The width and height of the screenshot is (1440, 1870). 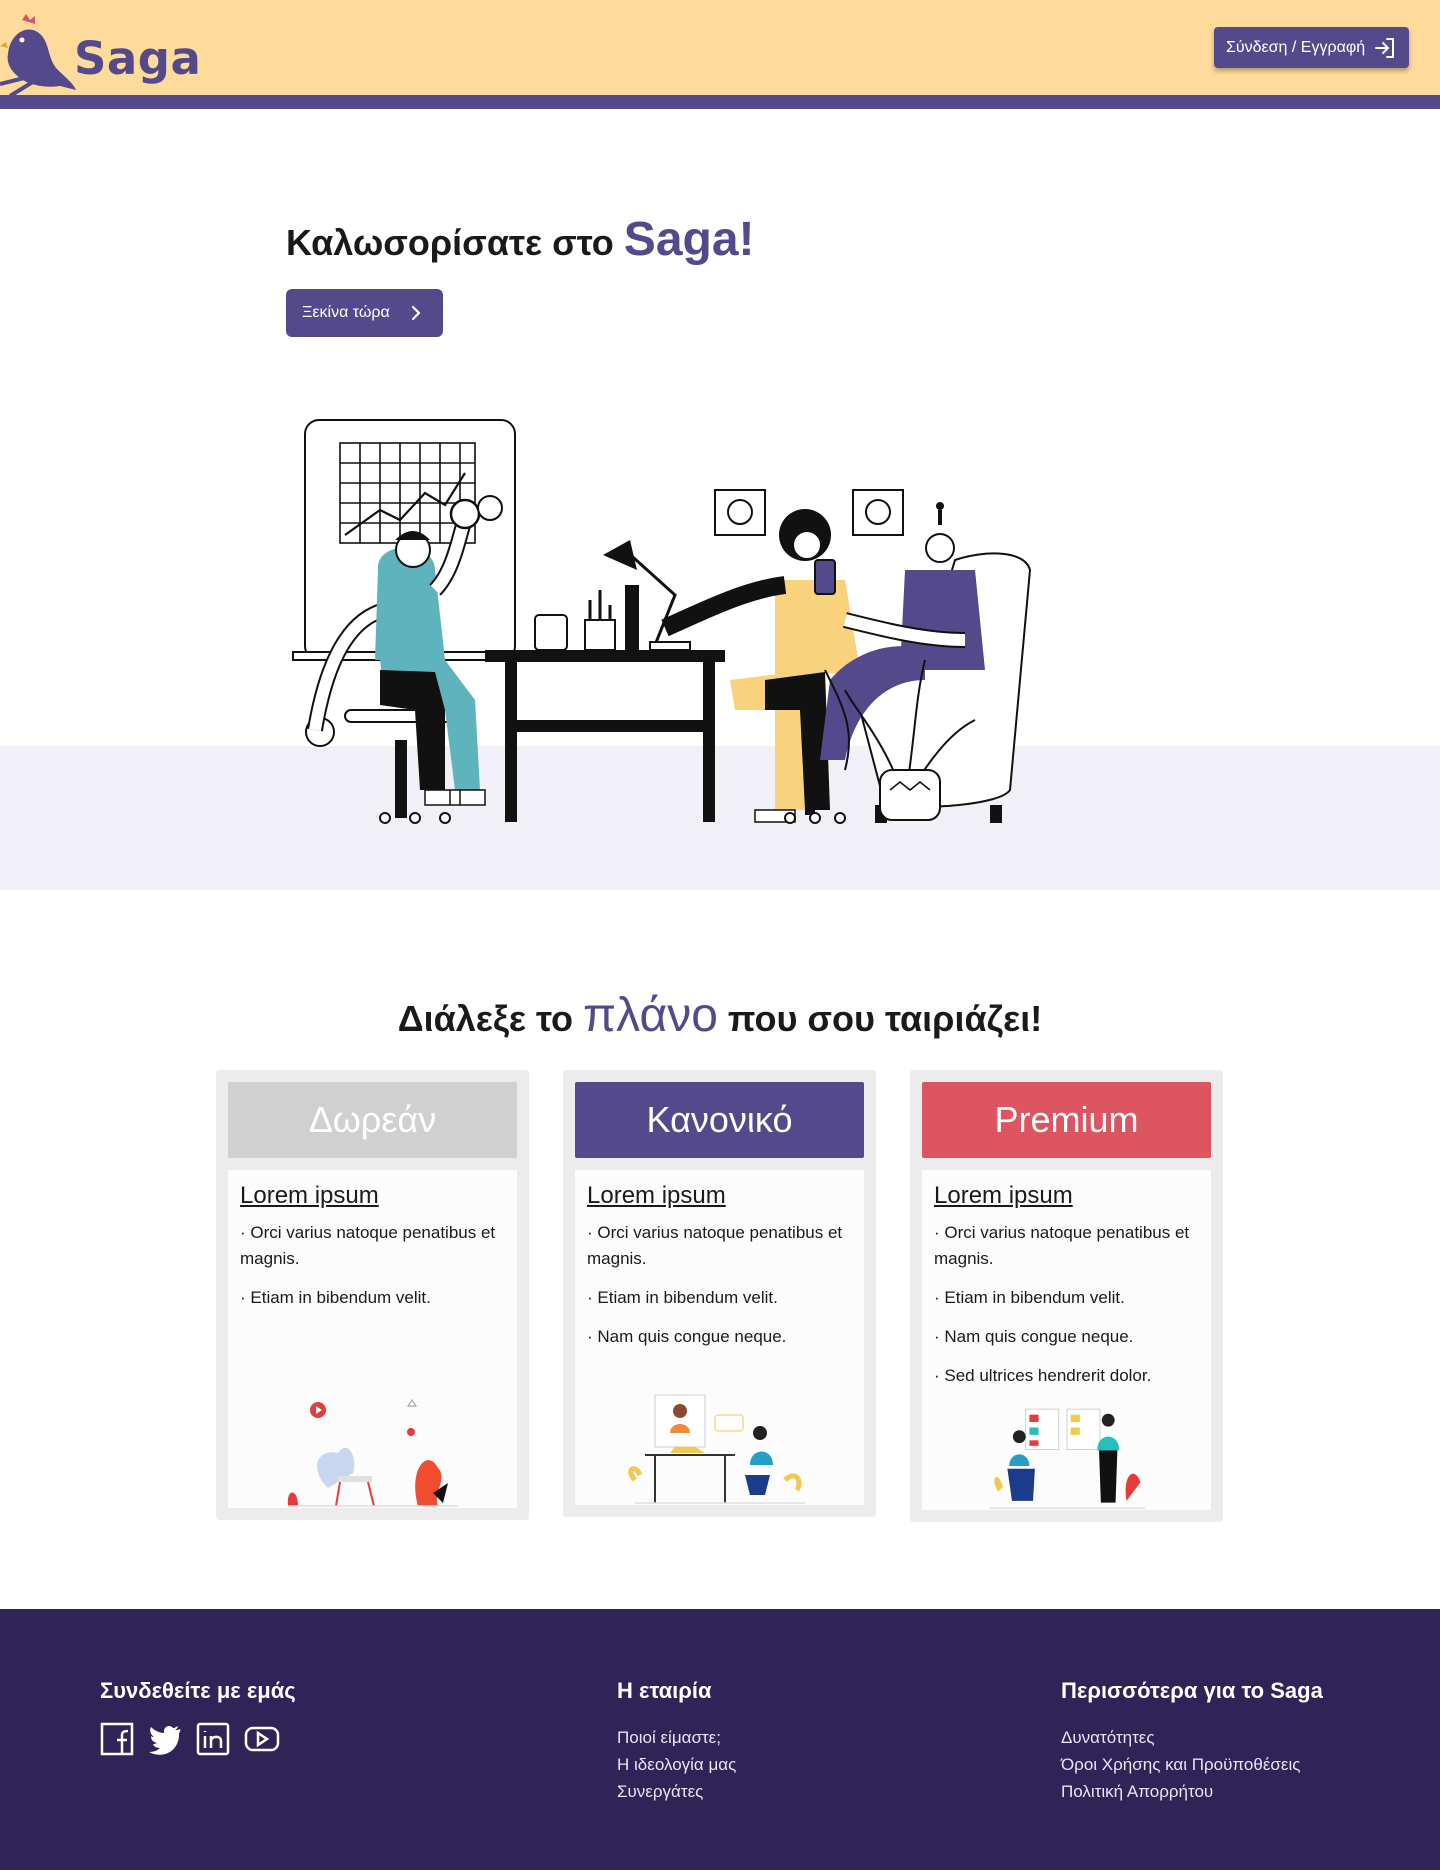 I want to click on login-register-button: Σύνδεση / Εγγραφή, so click(x=1311, y=47).